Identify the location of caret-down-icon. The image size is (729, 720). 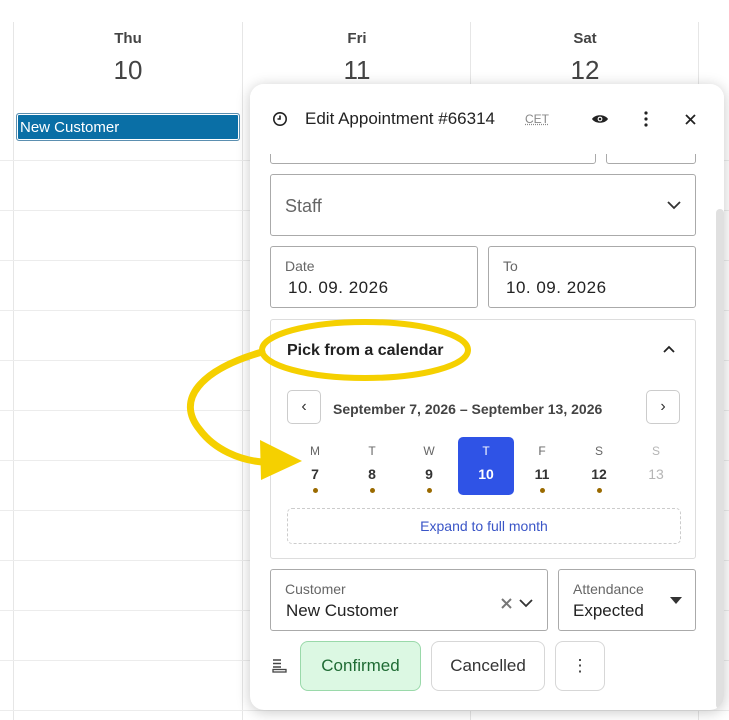
(676, 600).